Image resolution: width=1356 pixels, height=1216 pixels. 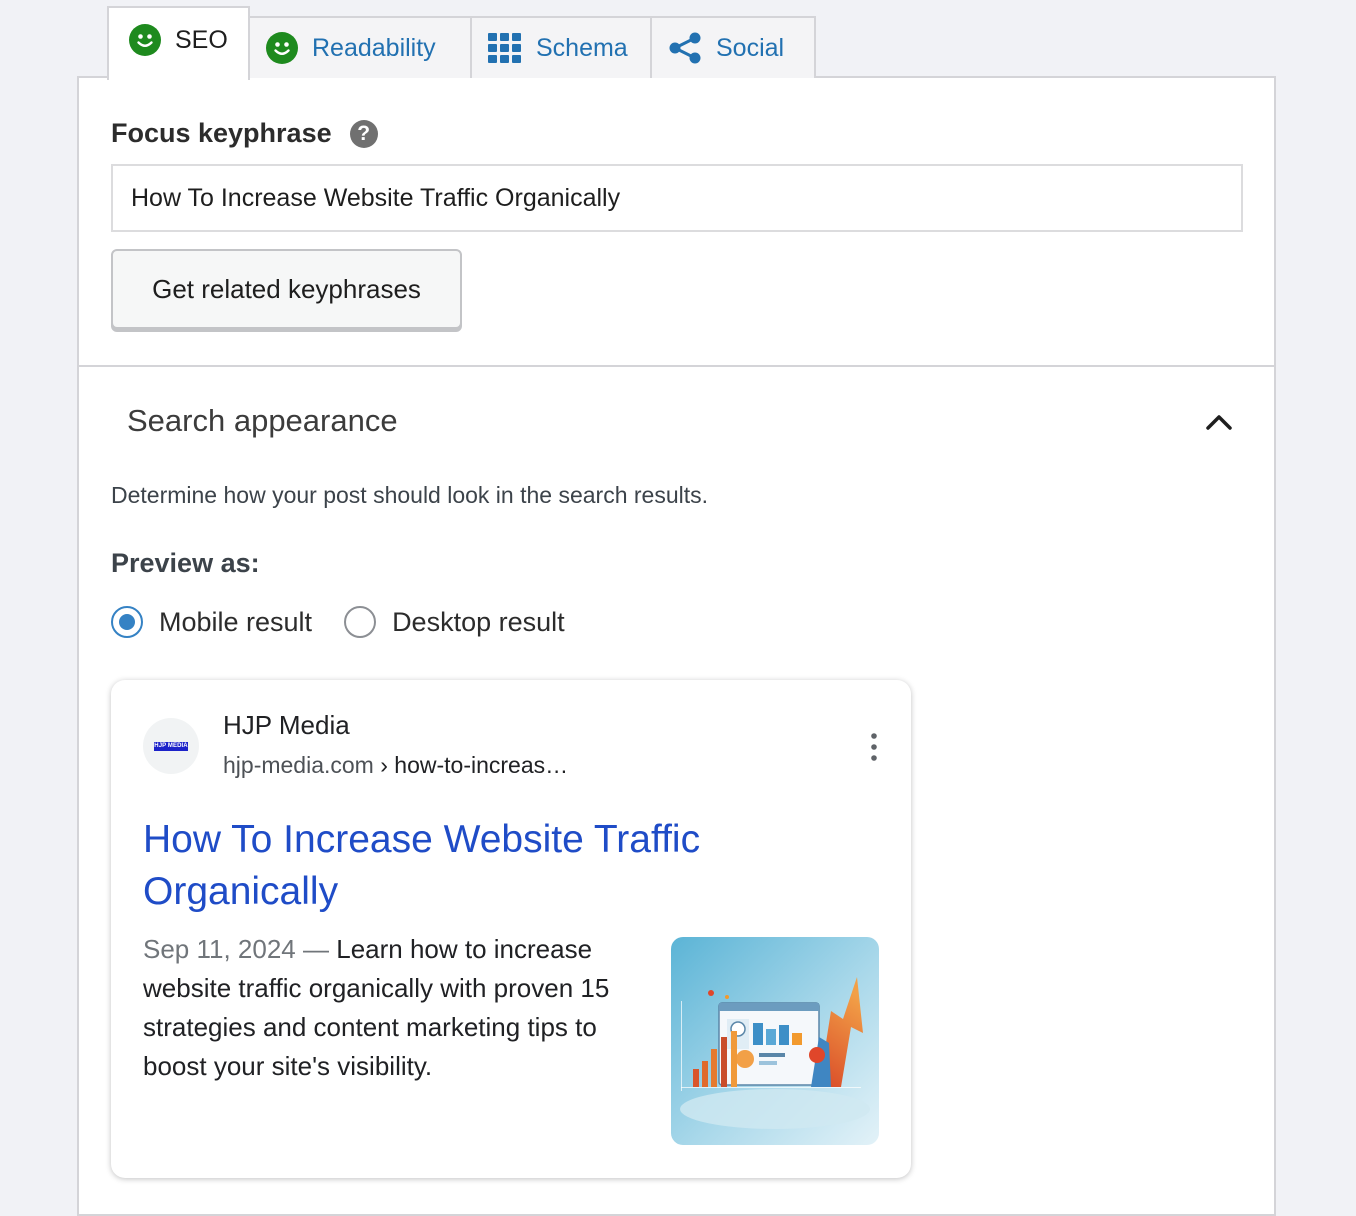 What do you see at coordinates (676, 366) in the screenshot?
I see `divider` at bounding box center [676, 366].